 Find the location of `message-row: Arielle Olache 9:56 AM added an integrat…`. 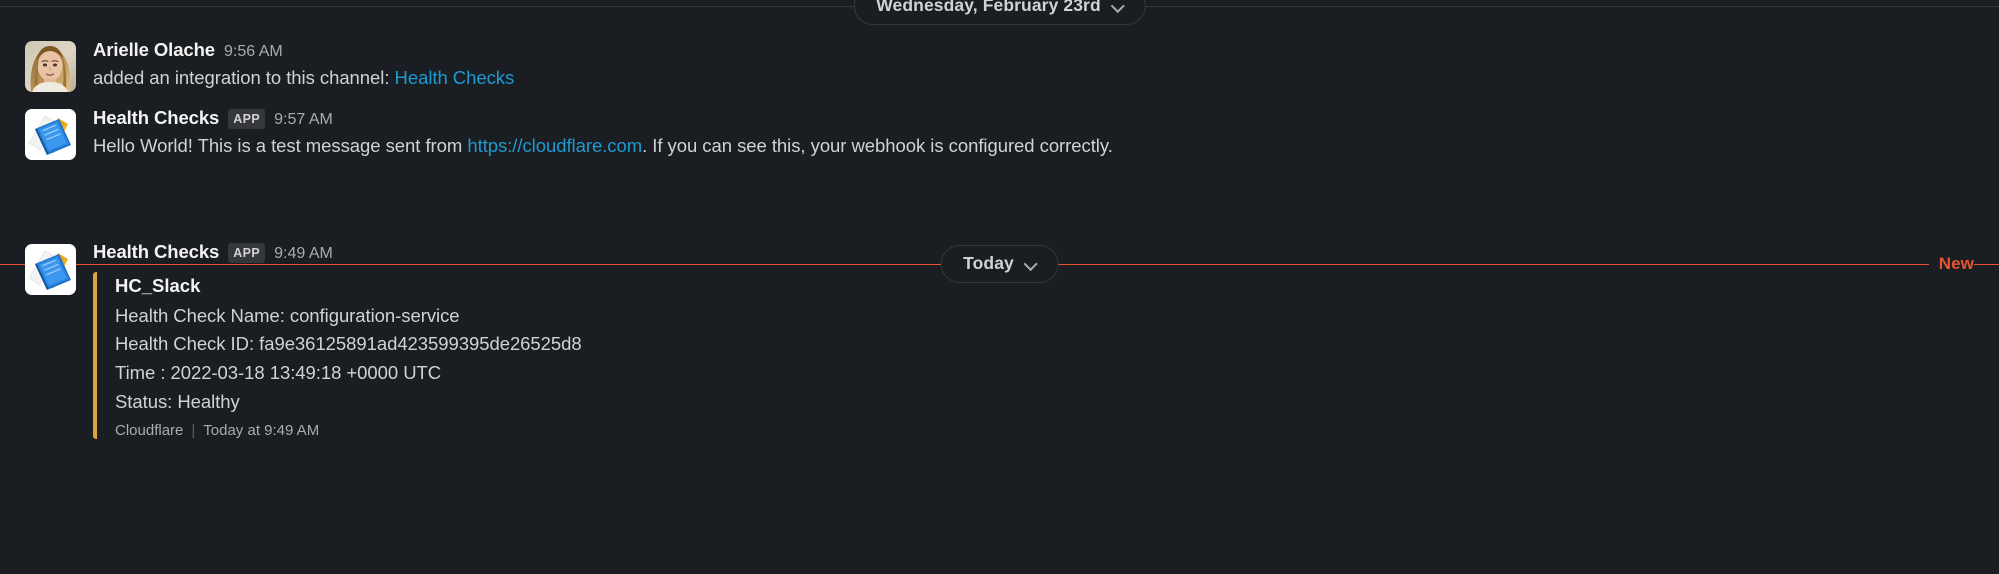

message-row: Arielle Olache 9:56 AM added an integrat… is located at coordinates (999, 65).